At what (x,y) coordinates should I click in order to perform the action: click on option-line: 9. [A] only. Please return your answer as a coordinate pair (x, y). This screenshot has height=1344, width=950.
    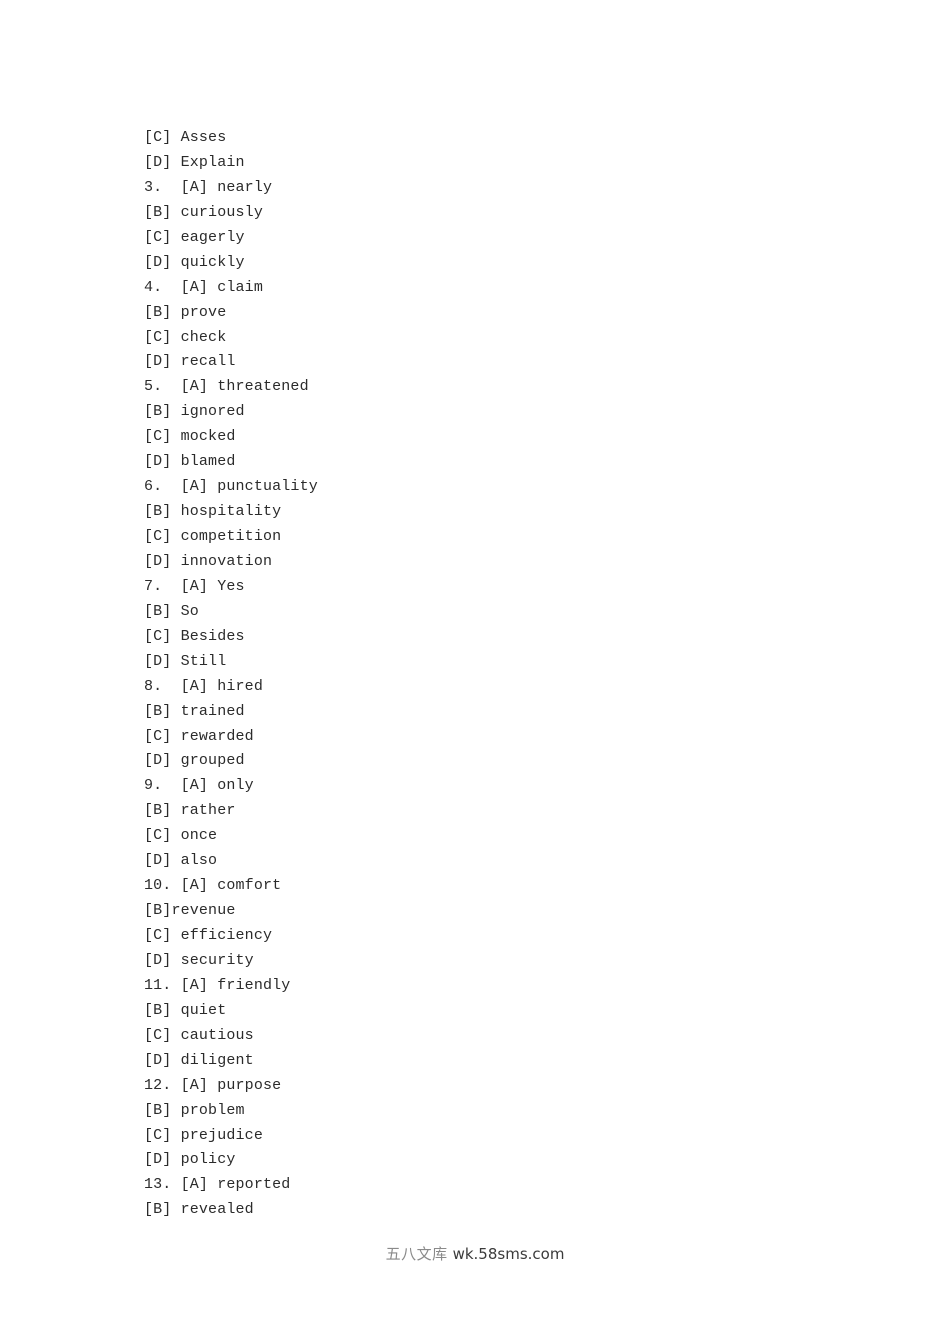
    Looking at the image, I should click on (199, 786).